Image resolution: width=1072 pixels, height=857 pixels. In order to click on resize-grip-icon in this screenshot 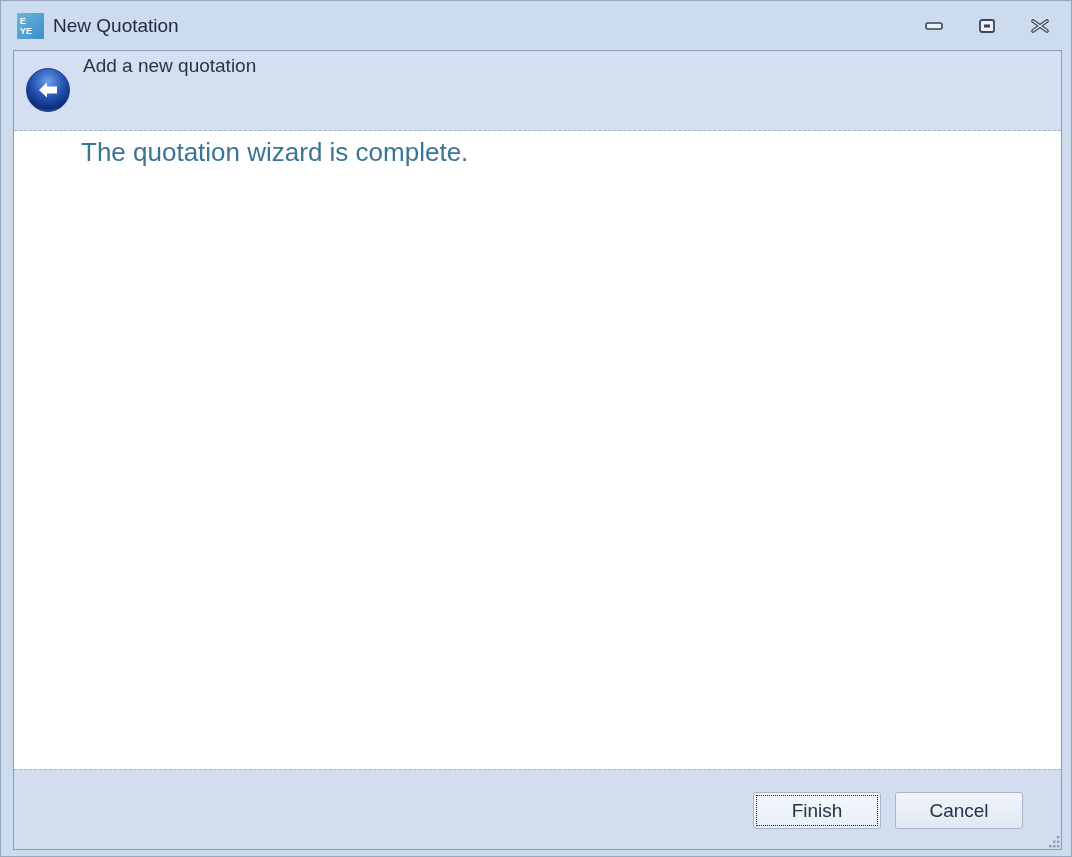, I will do `click(1054, 842)`.